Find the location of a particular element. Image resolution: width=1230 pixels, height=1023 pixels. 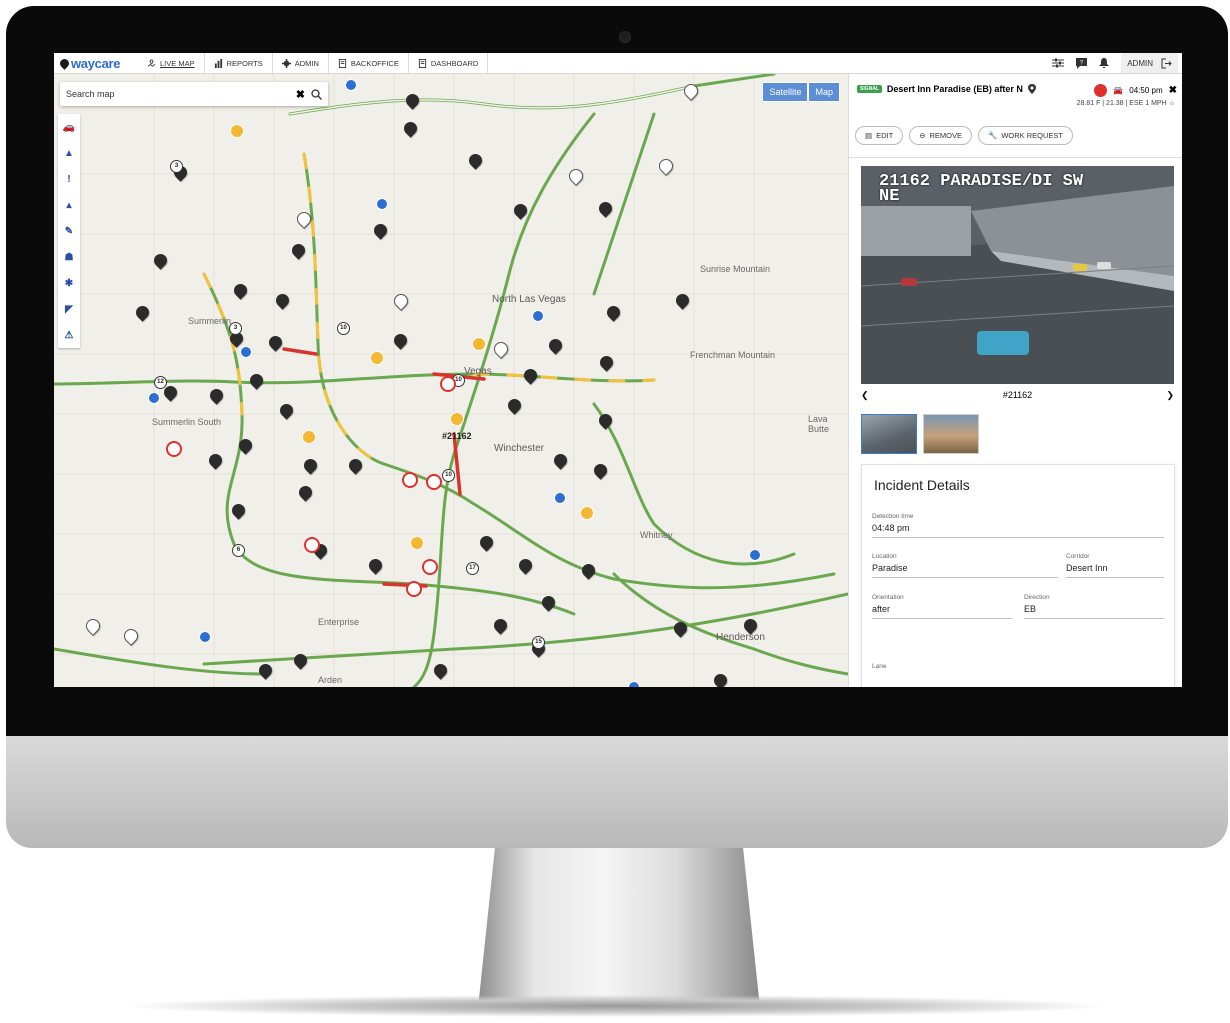

remove-button: ⊖ REMOVE is located at coordinates (940, 135).